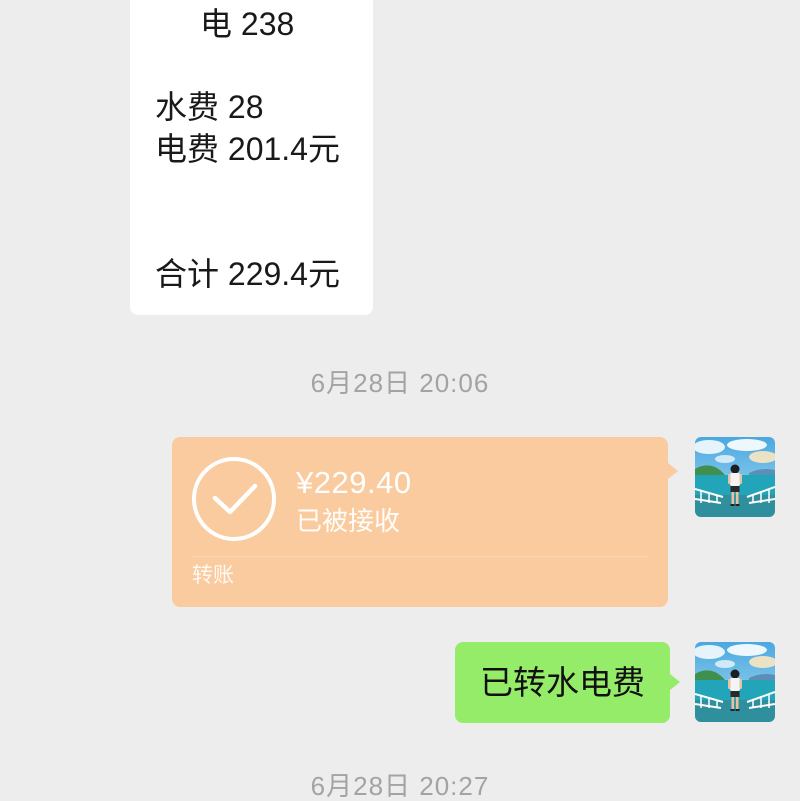 The width and height of the screenshot is (800, 801). What do you see at coordinates (247, 149) in the screenshot?
I see `message-line: 电费 201.4元` at bounding box center [247, 149].